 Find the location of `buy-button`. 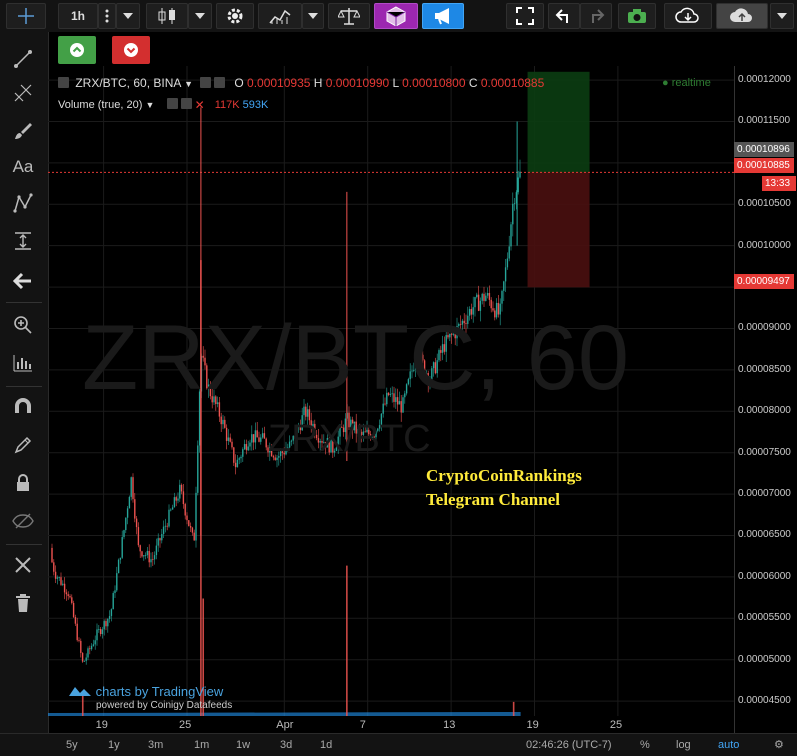

buy-button is located at coordinates (77, 50).